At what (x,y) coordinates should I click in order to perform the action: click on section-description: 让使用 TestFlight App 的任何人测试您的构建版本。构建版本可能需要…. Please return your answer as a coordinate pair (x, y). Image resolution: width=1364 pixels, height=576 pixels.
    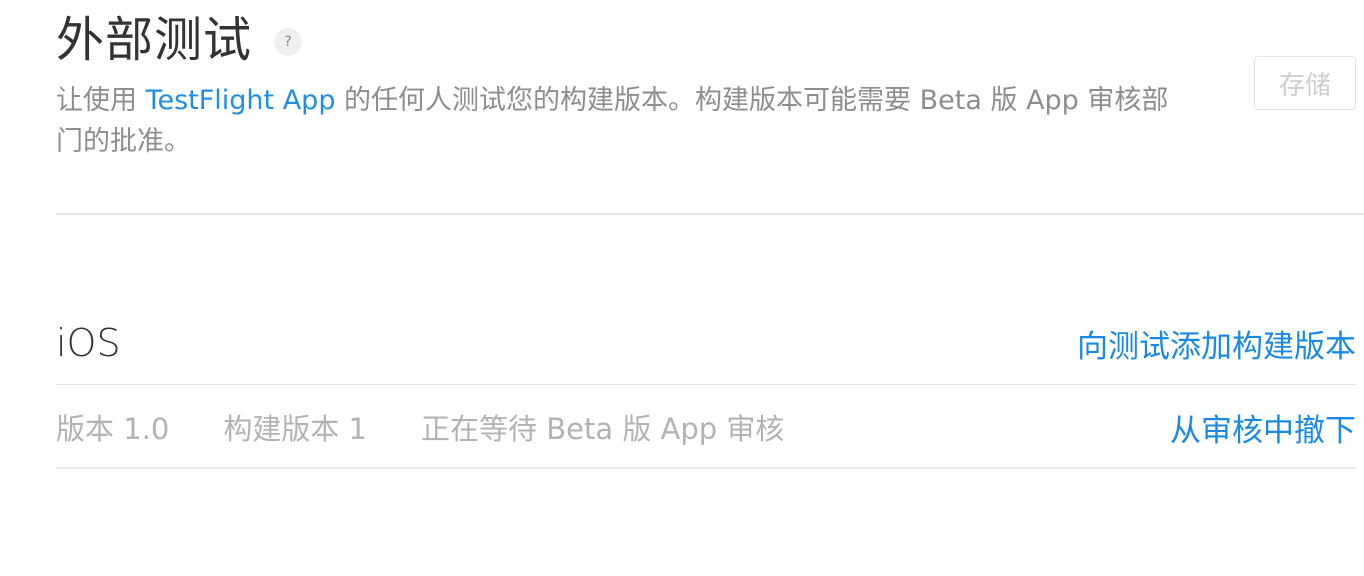
    Looking at the image, I should click on (616, 121).